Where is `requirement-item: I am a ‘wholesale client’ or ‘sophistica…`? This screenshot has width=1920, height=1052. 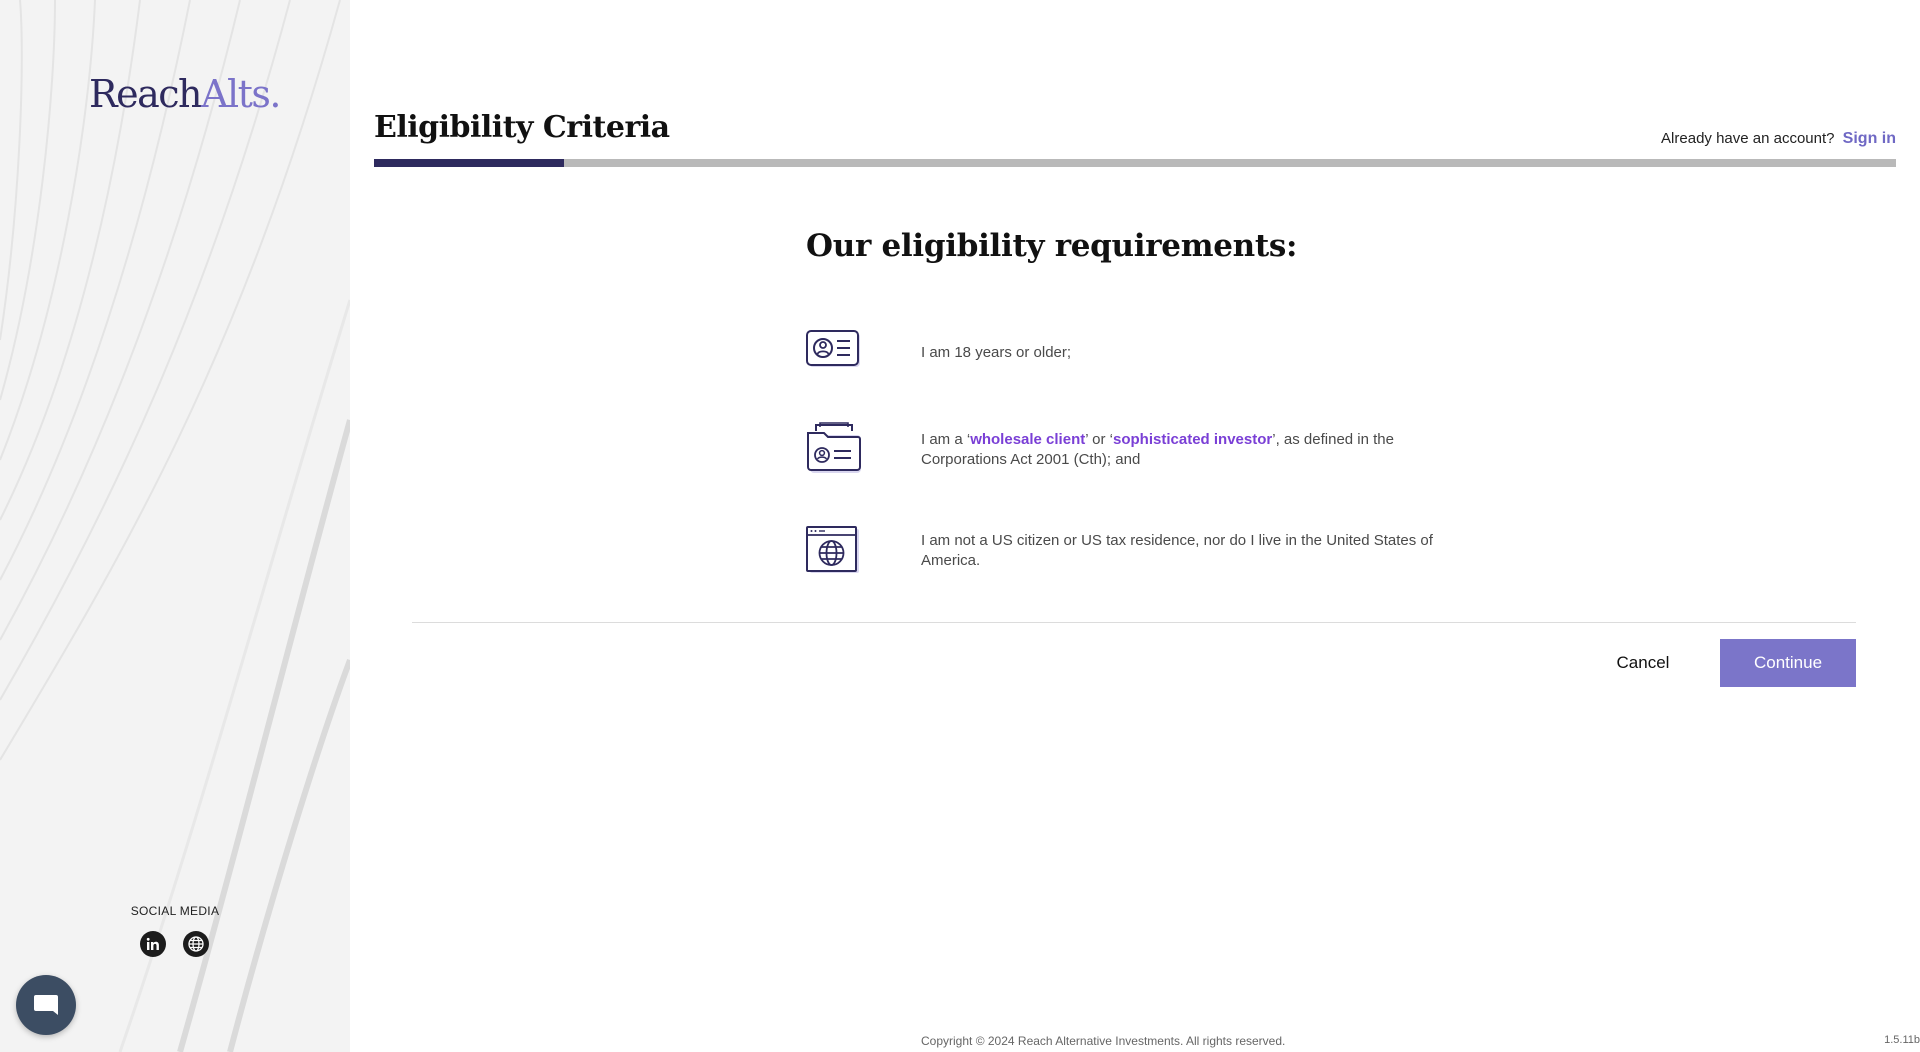
requirement-item: I am a ‘wholesale client’ or ‘sophistica… is located at coordinates (1126, 451).